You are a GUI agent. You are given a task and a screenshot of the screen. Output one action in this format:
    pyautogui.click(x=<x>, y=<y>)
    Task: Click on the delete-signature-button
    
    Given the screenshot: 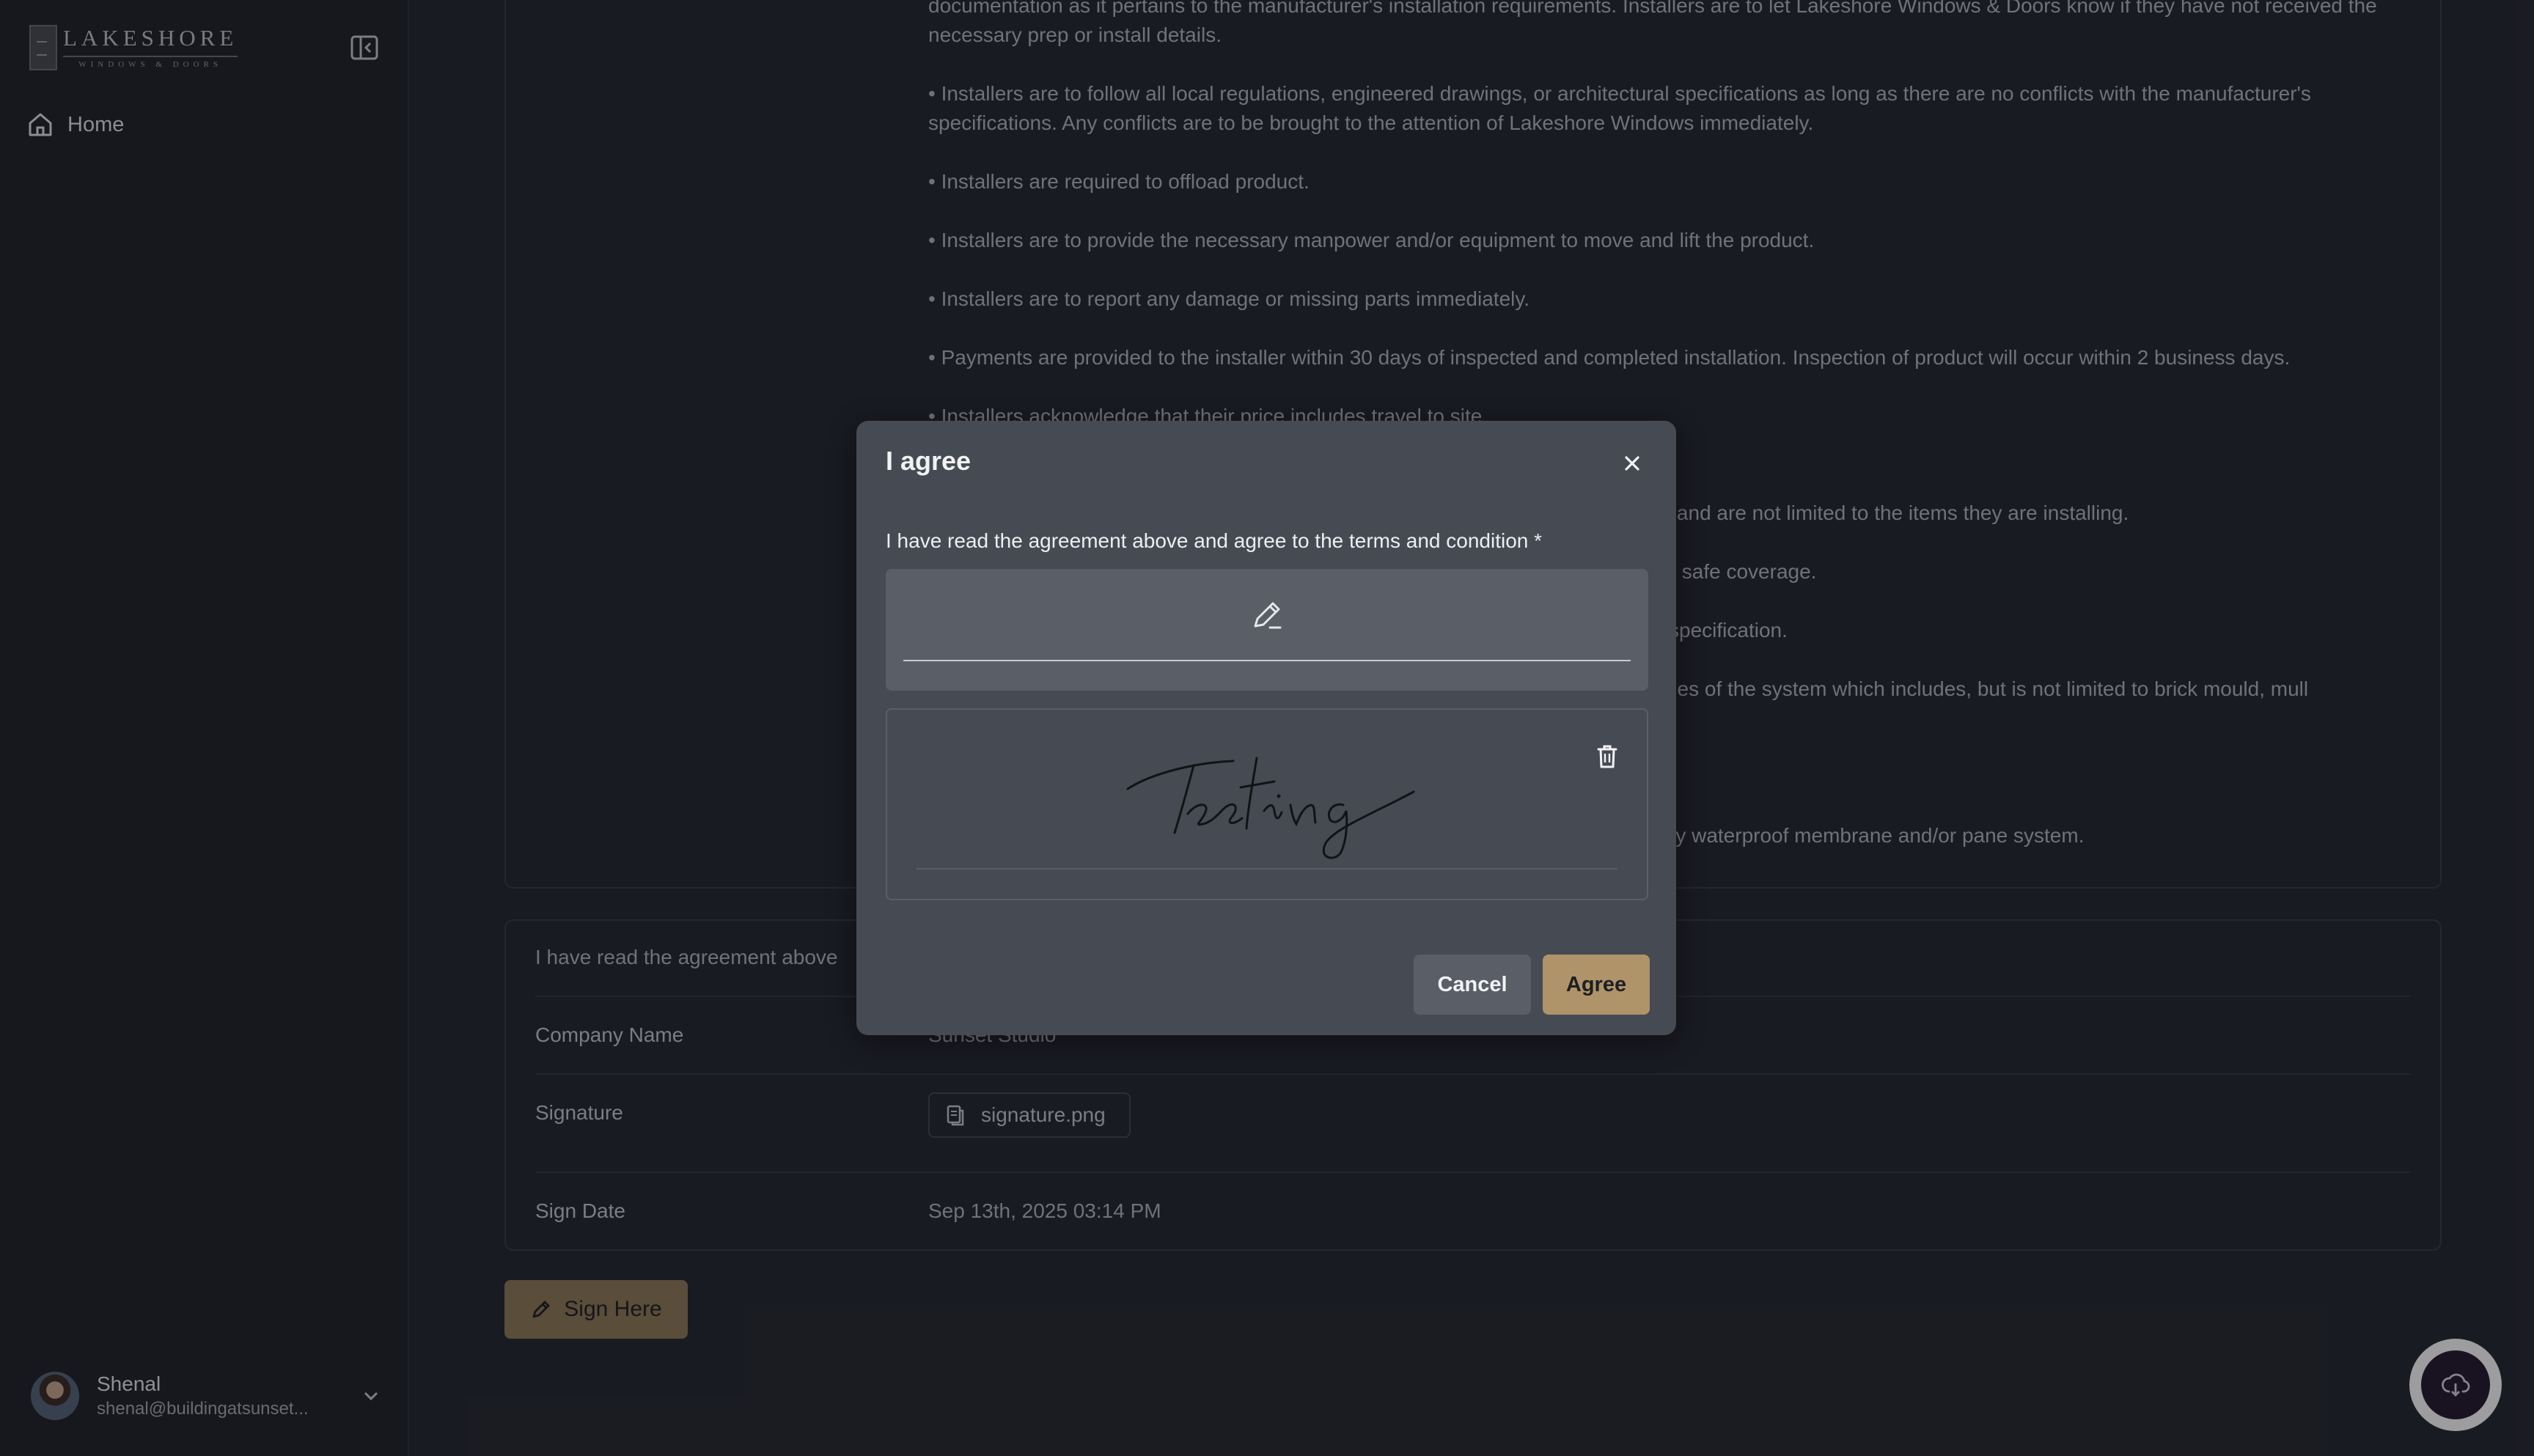 What is the action you would take?
    pyautogui.click(x=1607, y=756)
    